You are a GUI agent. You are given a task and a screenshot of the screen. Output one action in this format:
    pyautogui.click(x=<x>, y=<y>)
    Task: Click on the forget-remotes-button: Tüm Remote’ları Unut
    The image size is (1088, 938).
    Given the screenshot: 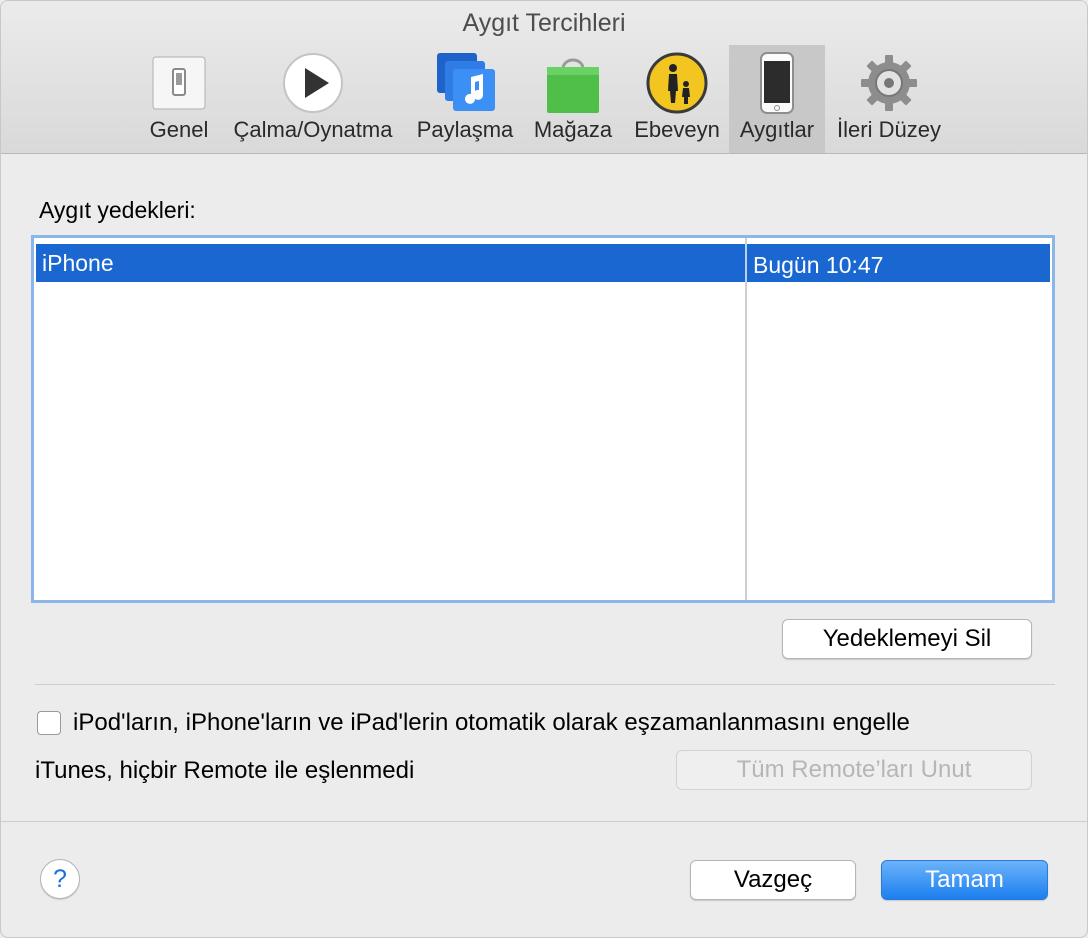 What is the action you would take?
    pyautogui.click(x=854, y=770)
    